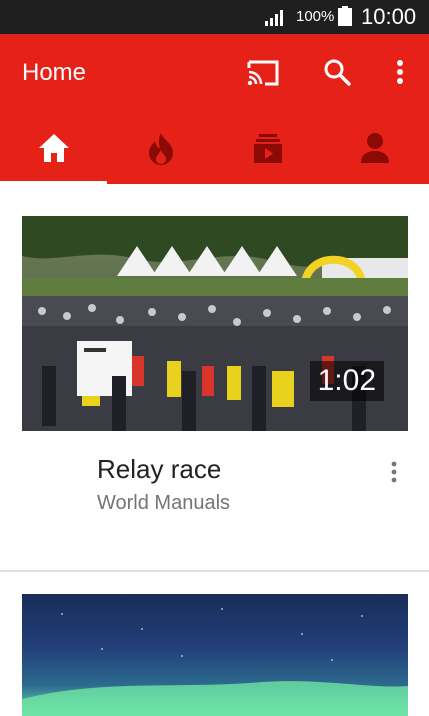 This screenshot has width=429, height=716. I want to click on tab-bar, so click(214, 155).